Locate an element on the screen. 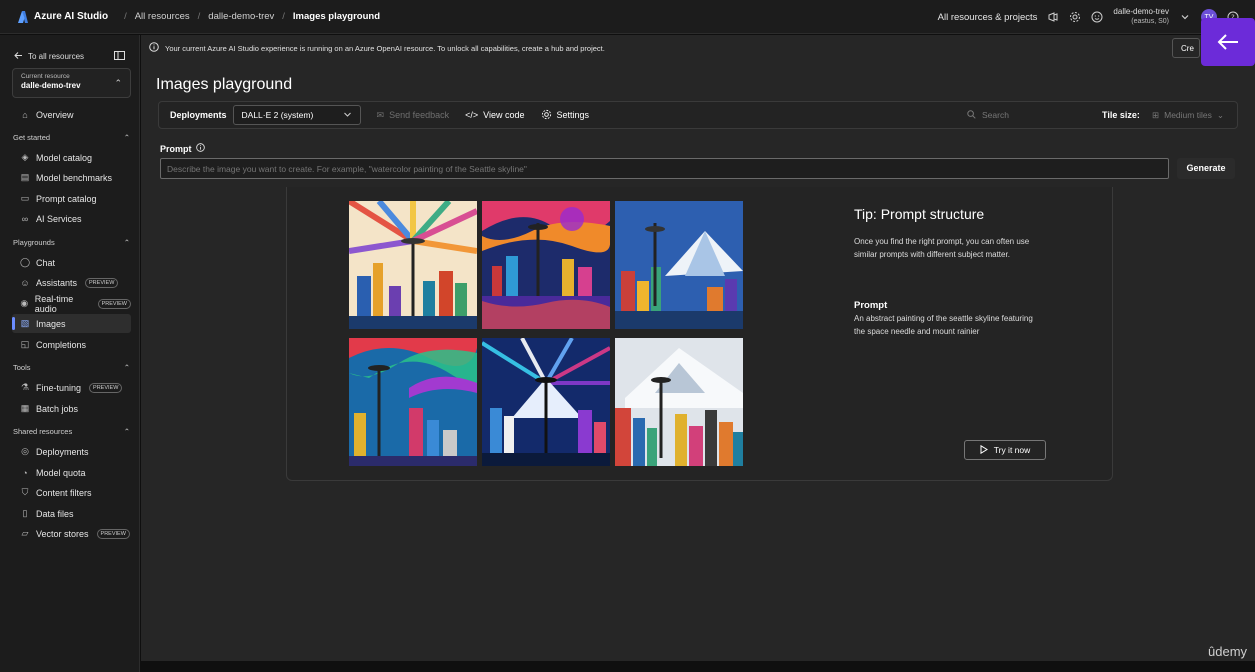  sidebar-item-label: Overview is located at coordinates (55, 114).